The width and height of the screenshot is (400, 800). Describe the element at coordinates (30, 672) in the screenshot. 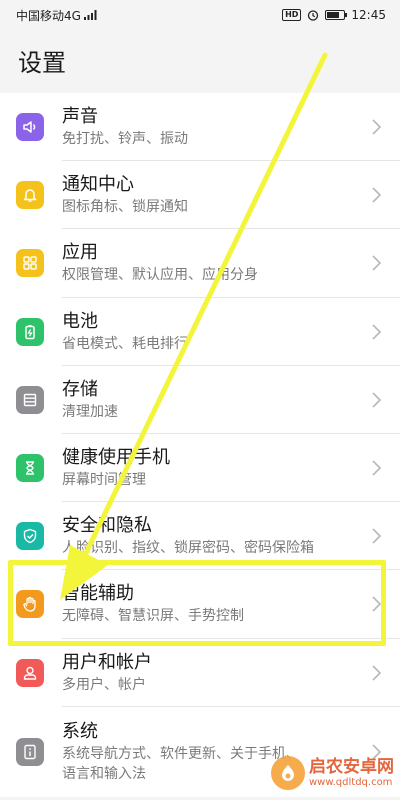

I see `user-icon` at that location.